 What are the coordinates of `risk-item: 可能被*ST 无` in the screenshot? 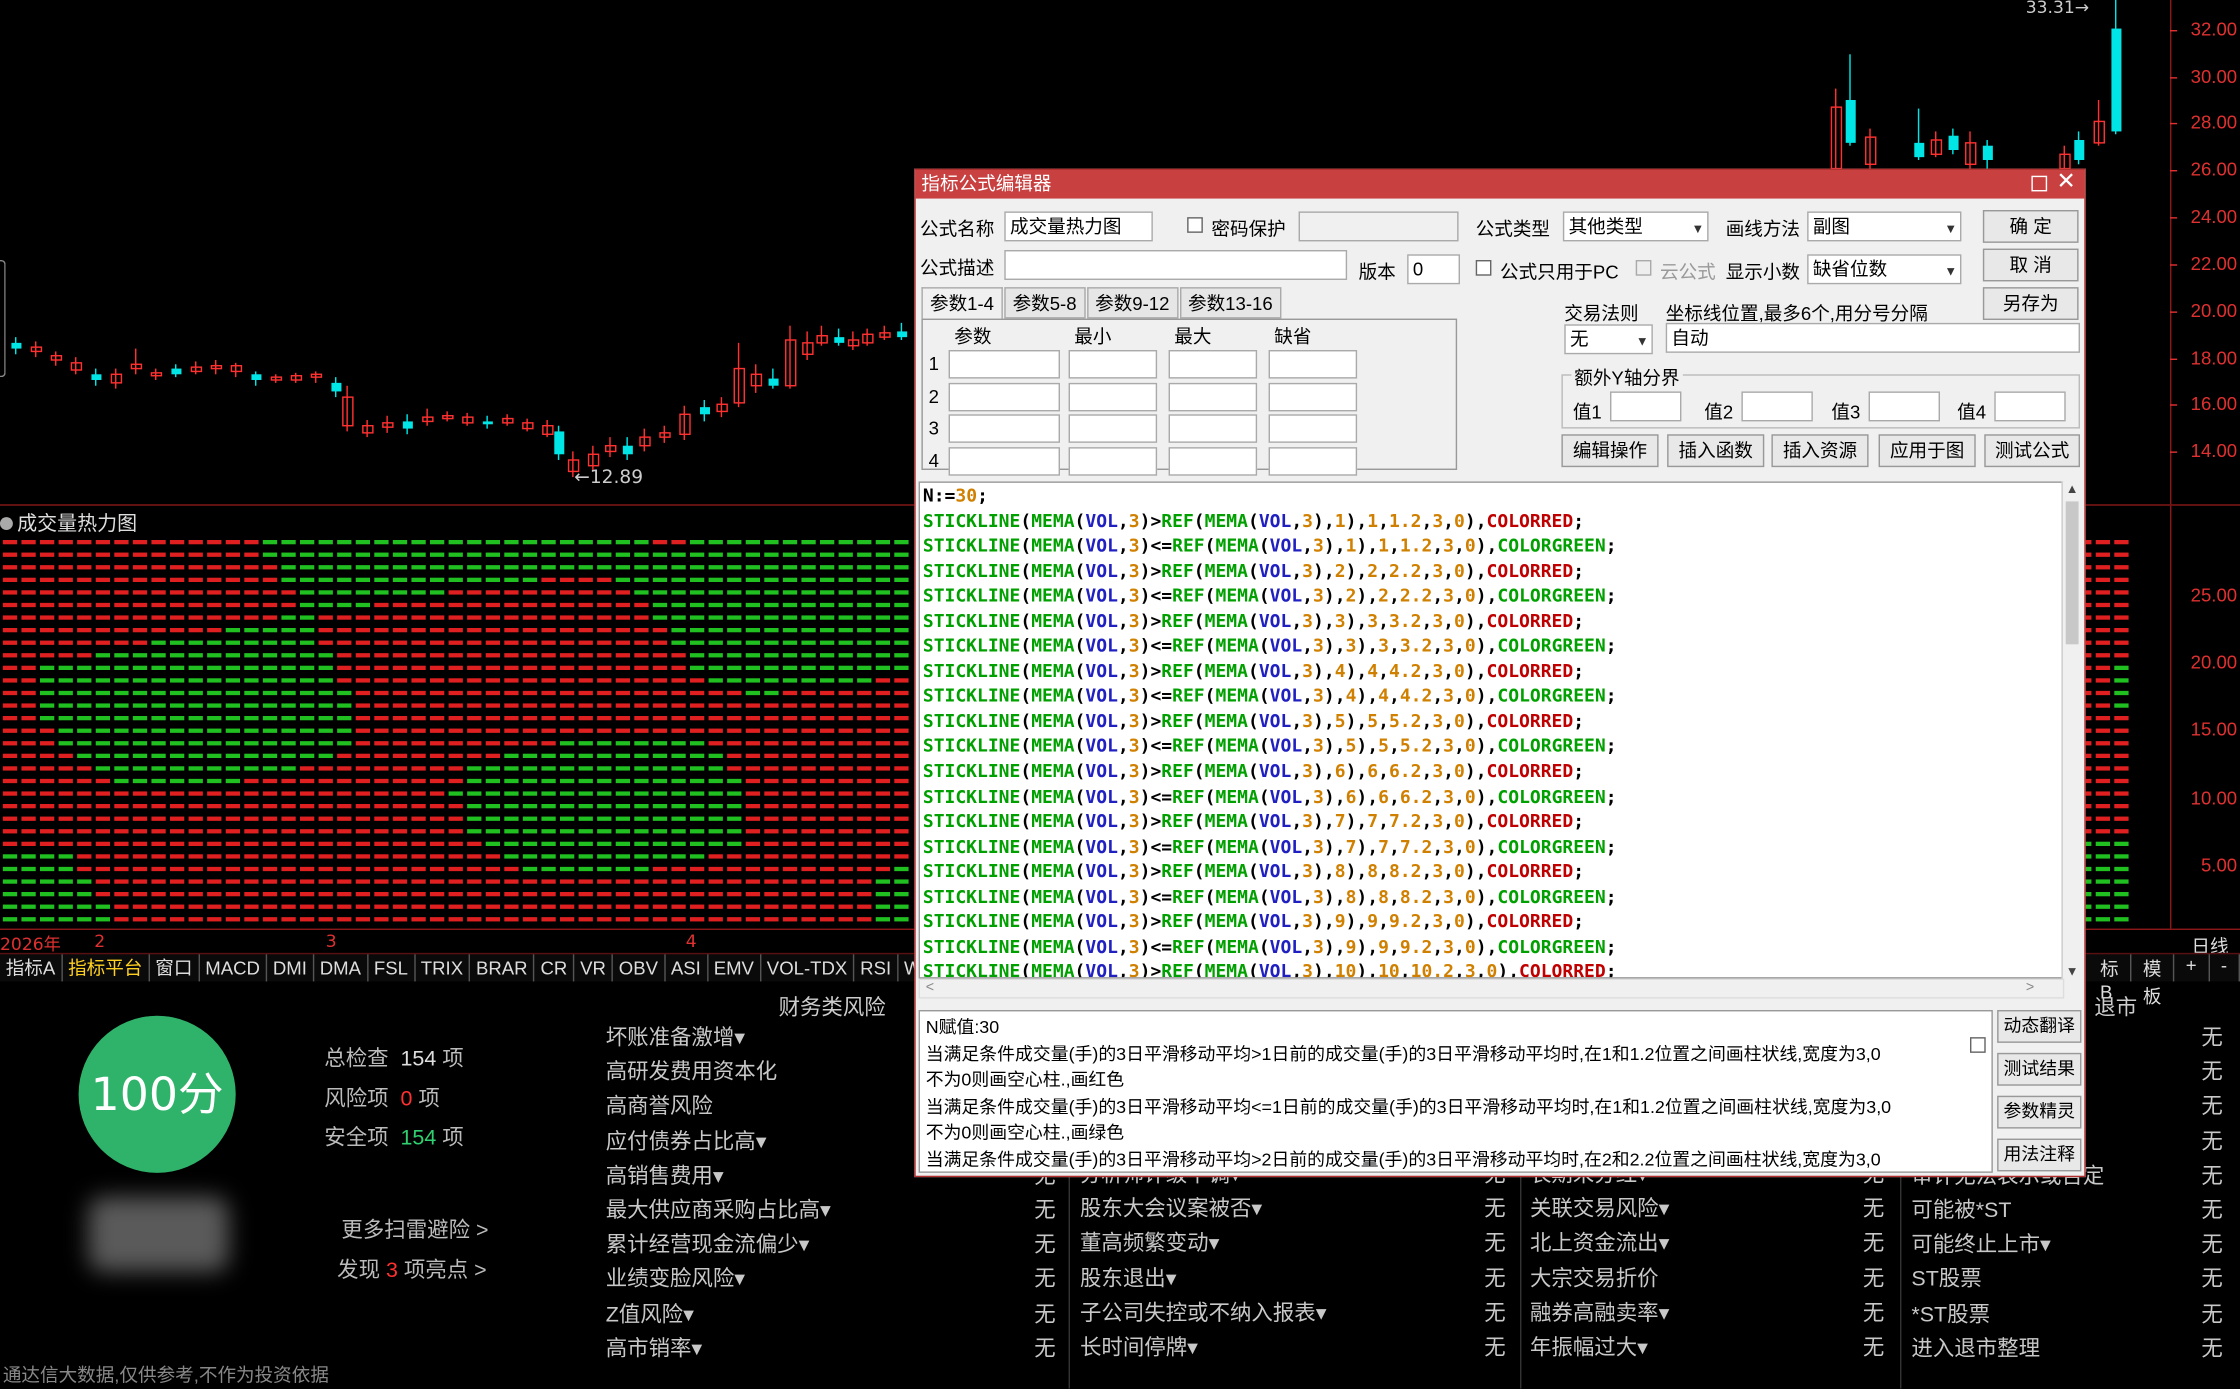 It's located at (2066, 1211).